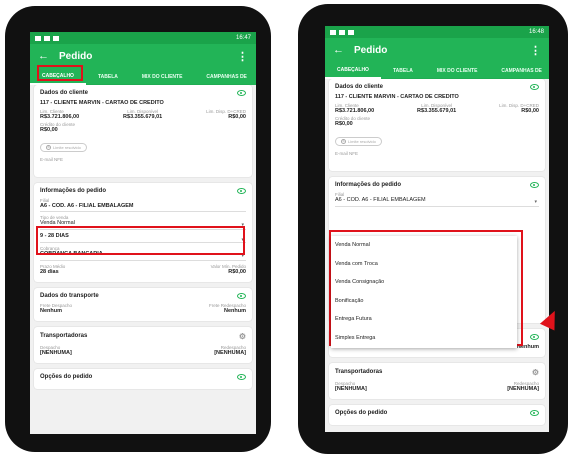 Image resolution: width=571 pixels, height=456 pixels. I want to click on label-frete-desp: Frete Despacho, so click(56, 305).